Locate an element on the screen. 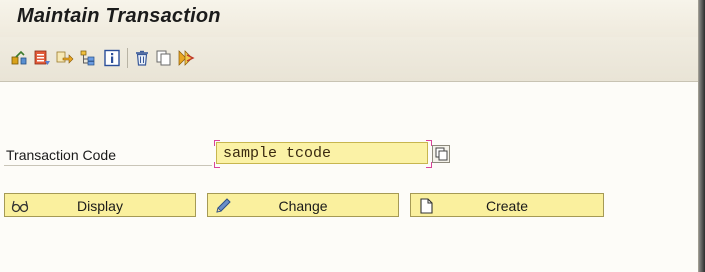 The width and height of the screenshot is (705, 272). page-title: Maintain Transaction is located at coordinates (119, 16).